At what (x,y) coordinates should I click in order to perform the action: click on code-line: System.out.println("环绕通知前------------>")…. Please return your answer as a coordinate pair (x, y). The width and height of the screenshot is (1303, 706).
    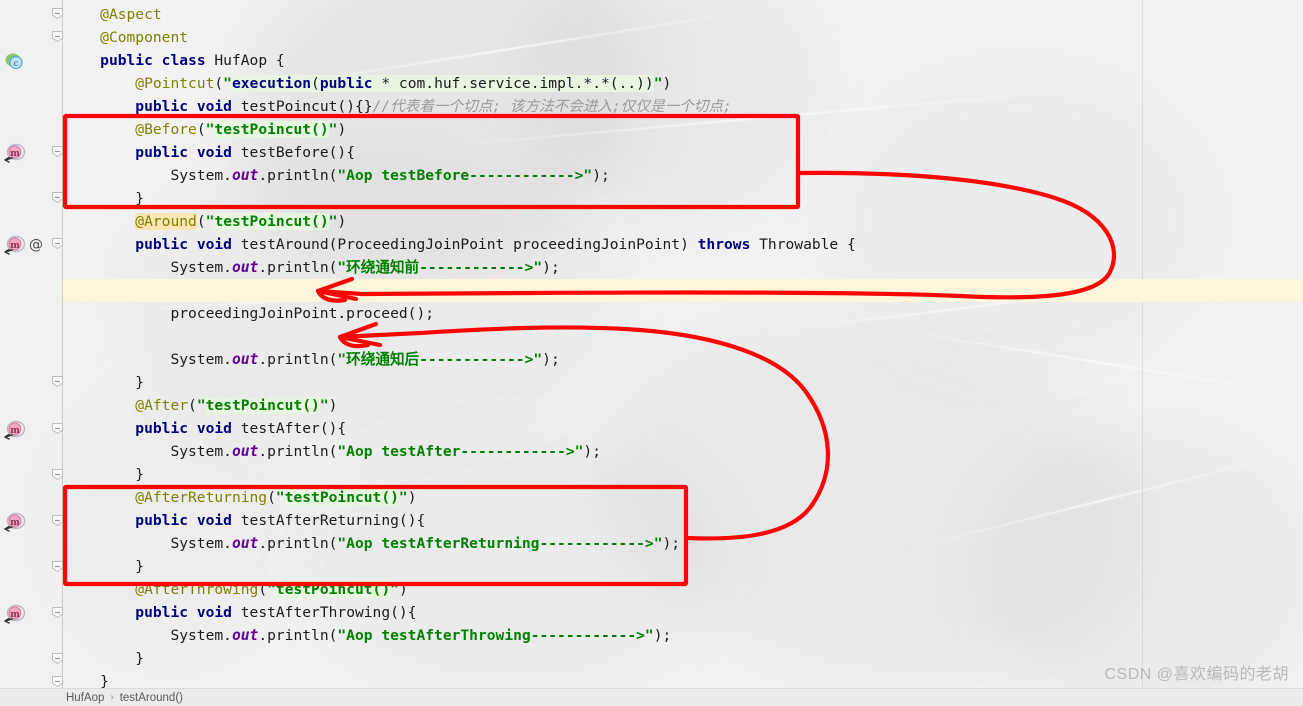
    Looking at the image, I should click on (683, 267).